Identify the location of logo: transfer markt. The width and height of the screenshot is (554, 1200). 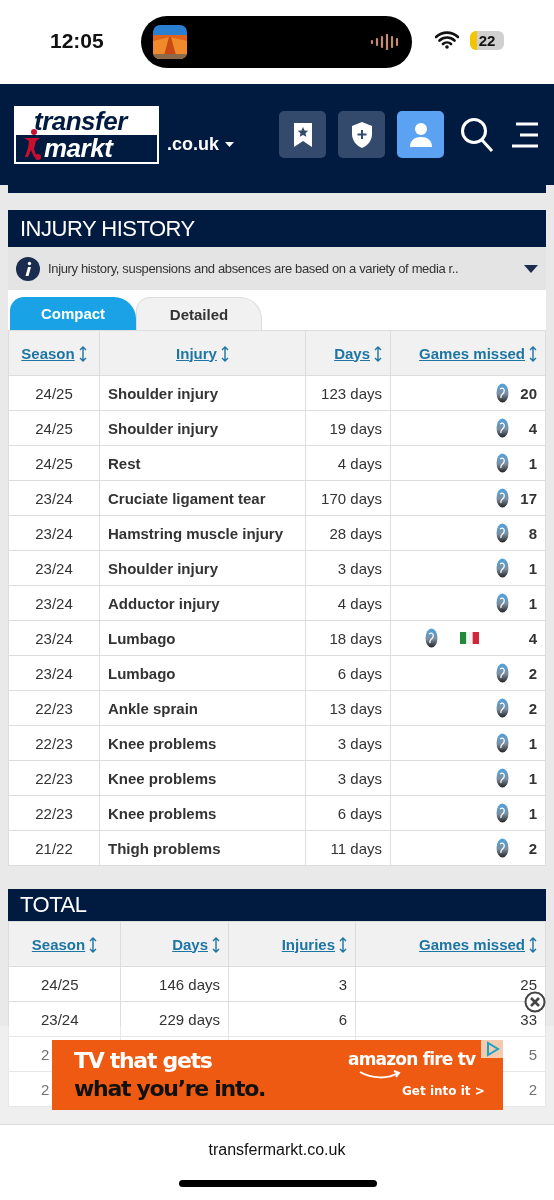
(86, 134).